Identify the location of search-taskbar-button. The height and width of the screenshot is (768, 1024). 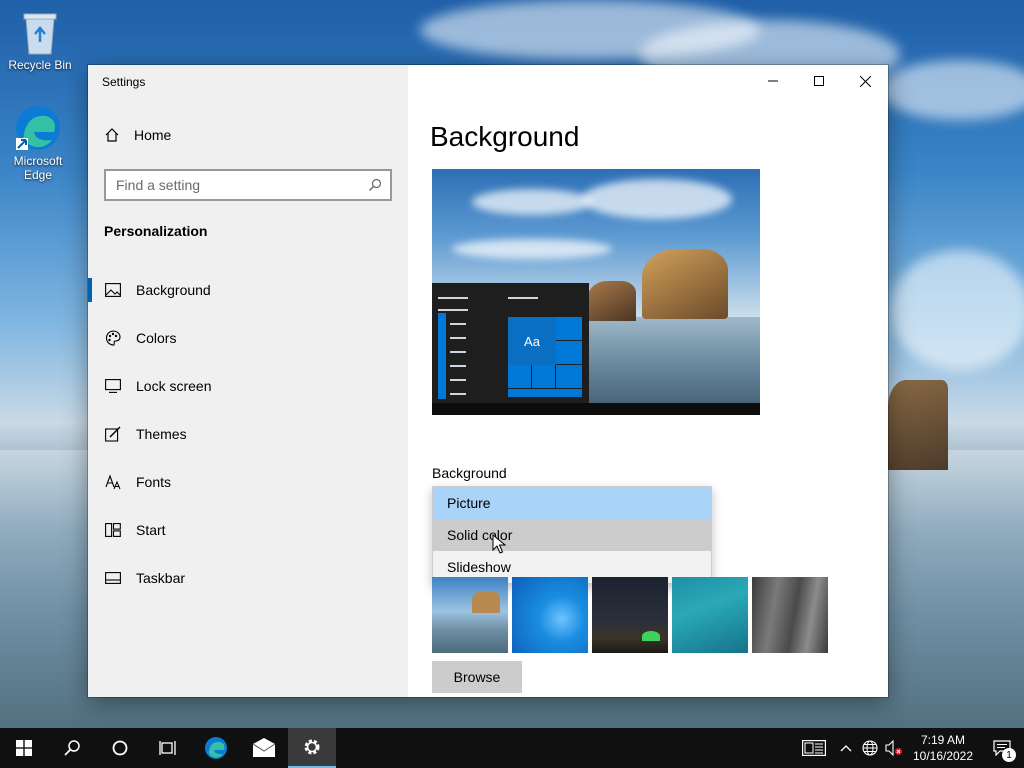
(72, 748).